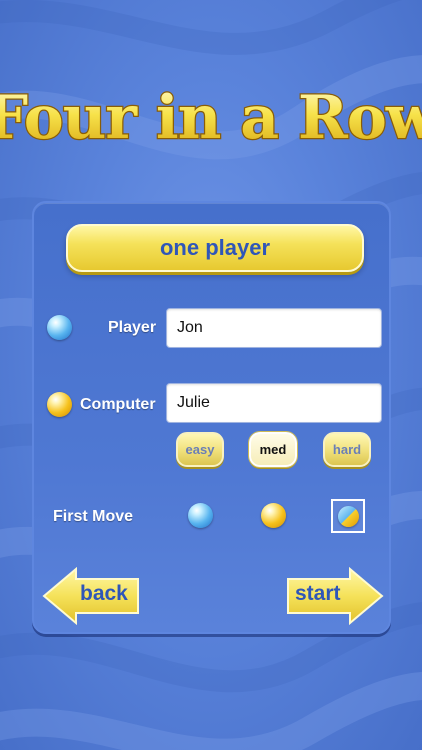  I want to click on title-text: Four in a Row, so click(211, 118).